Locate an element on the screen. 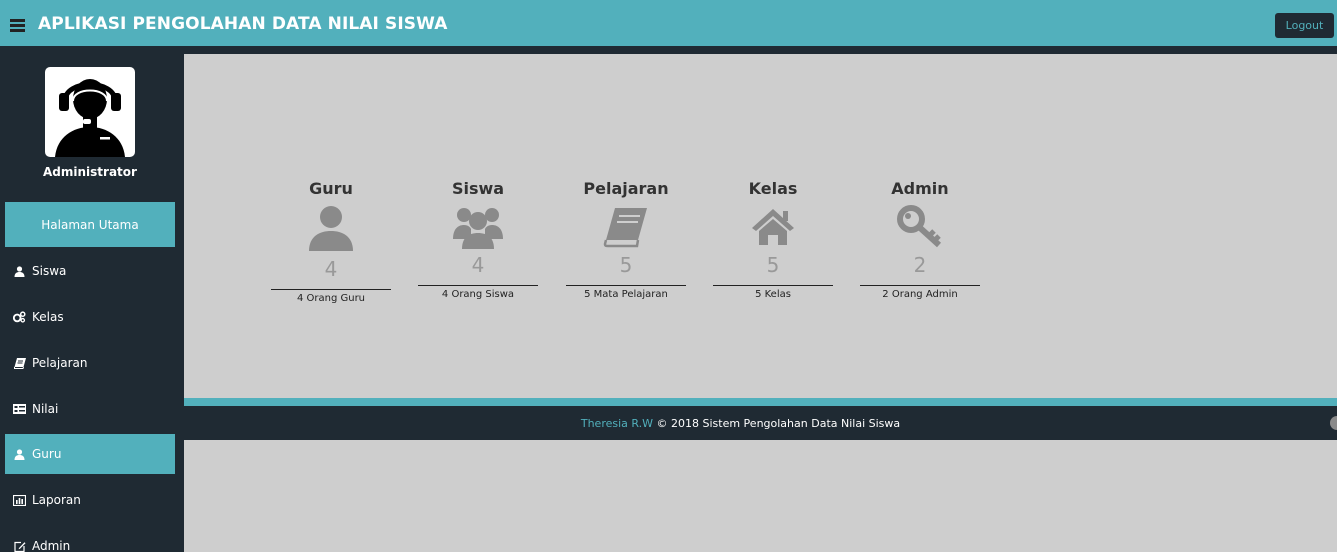  sidebar-item-halaman-utama: Halaman Utama is located at coordinates (90, 224).